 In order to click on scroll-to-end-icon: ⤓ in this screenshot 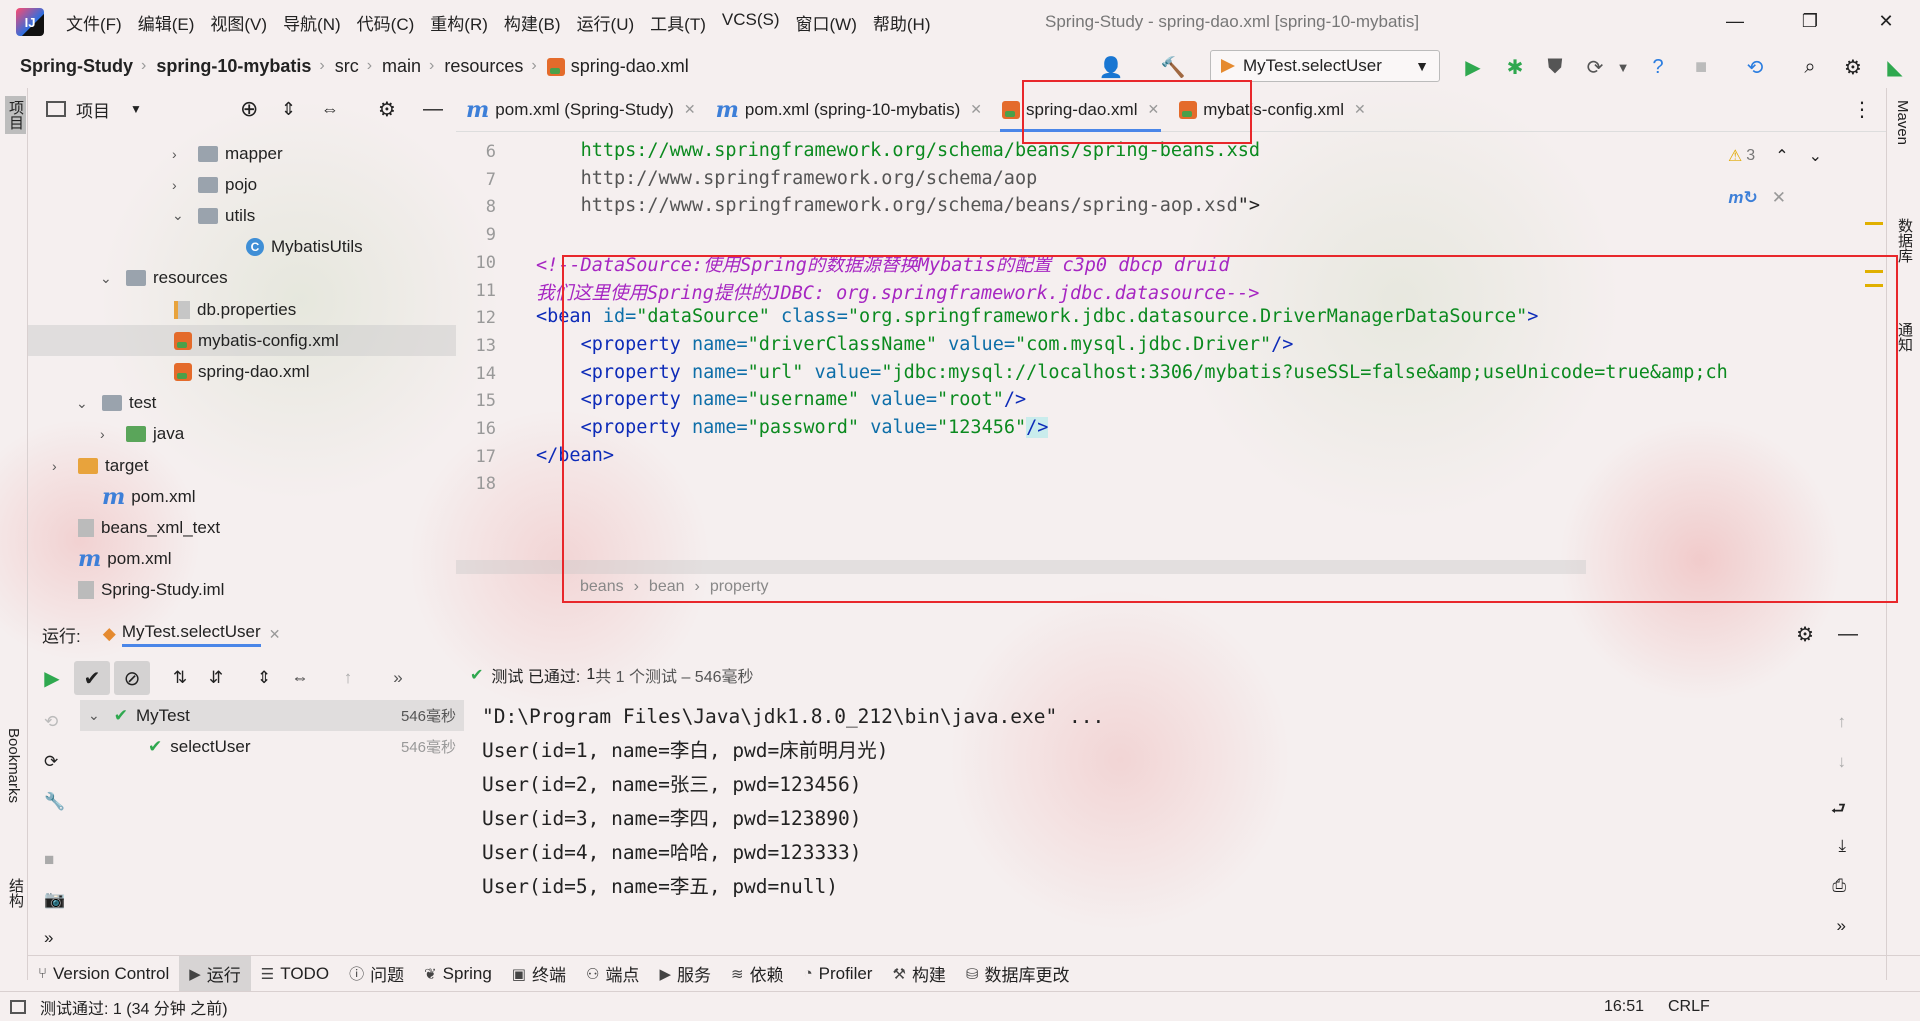, I will do `click(1842, 846)`.